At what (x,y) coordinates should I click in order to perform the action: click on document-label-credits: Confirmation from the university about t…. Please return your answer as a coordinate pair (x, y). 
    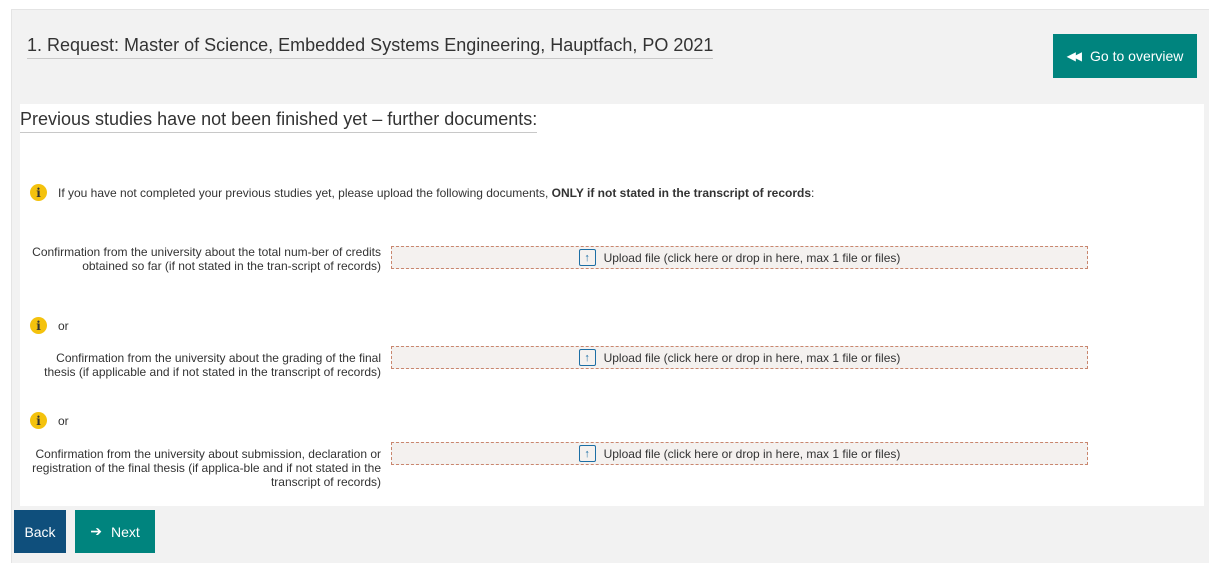
    Looking at the image, I should click on (206, 259).